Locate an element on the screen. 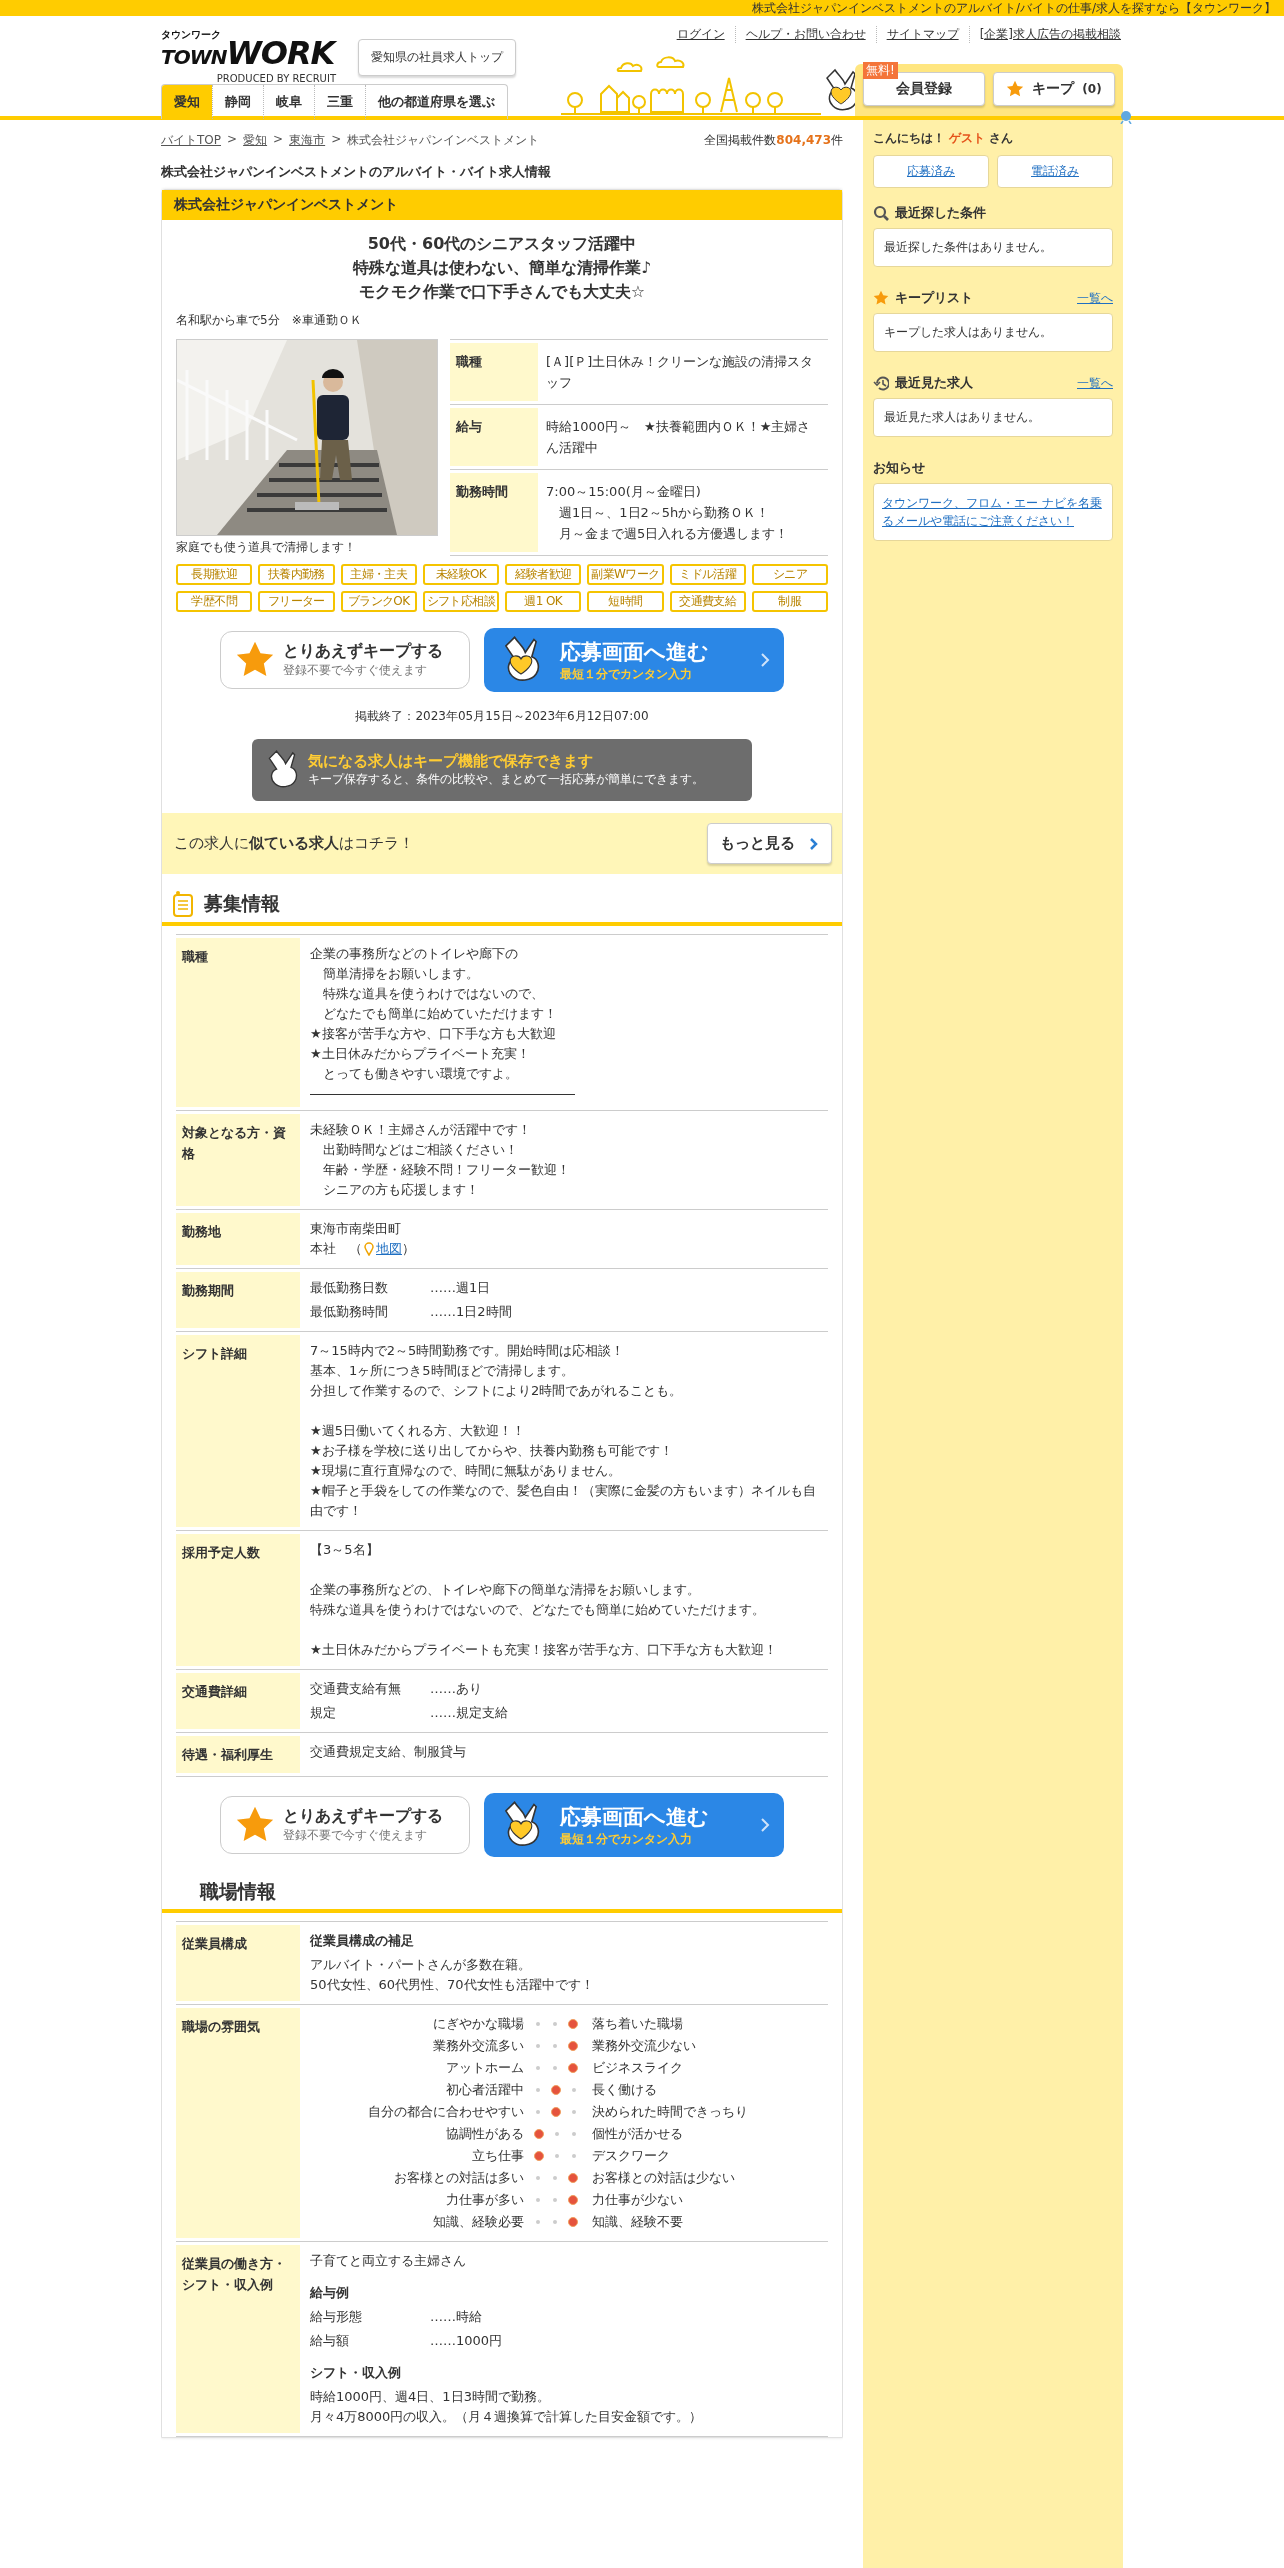  header-link: サイトマップ is located at coordinates (922, 34).